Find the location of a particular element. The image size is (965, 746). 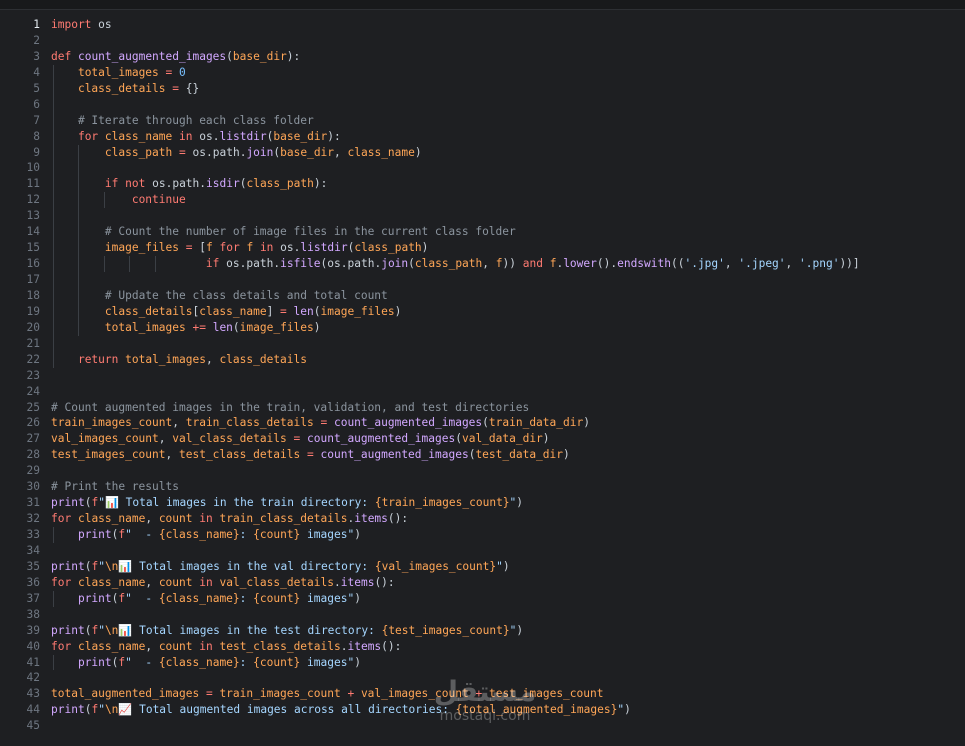

code-token: class_name is located at coordinates (138, 136).